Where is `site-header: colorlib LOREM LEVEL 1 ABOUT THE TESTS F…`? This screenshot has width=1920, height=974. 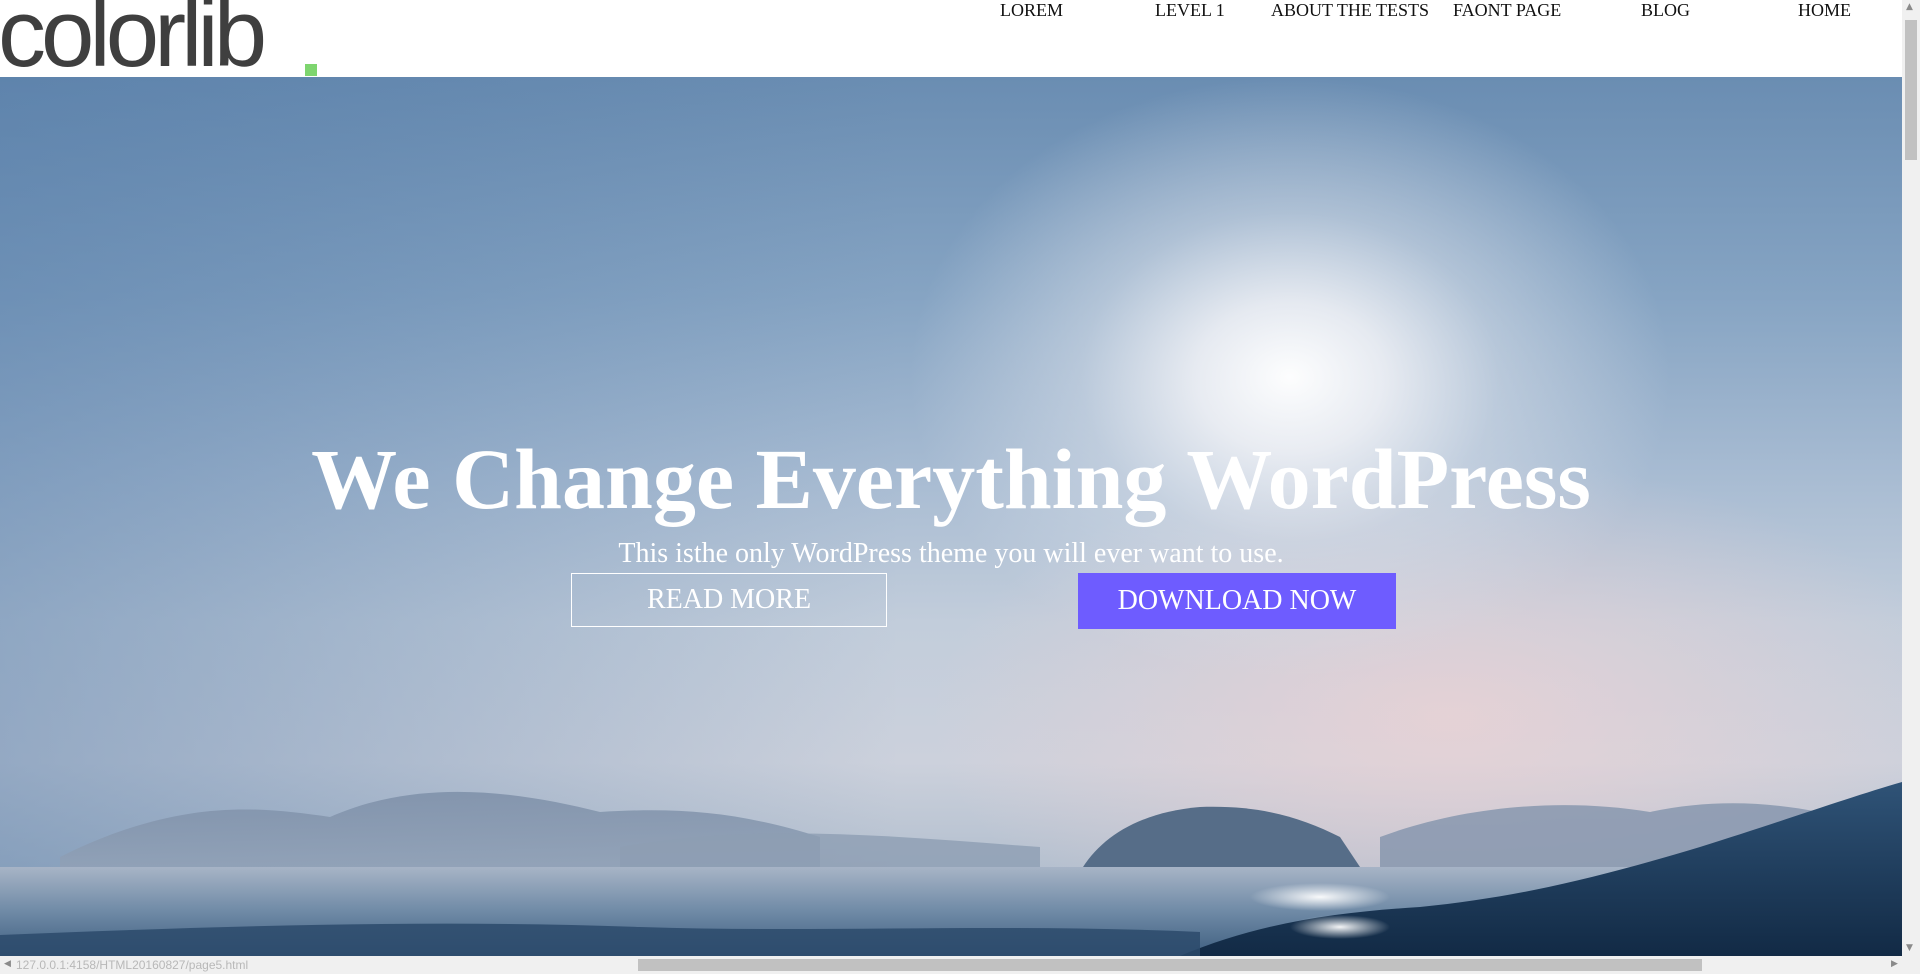
site-header: colorlib LOREM LEVEL 1 ABOUT THE TESTS F… is located at coordinates (951, 41).